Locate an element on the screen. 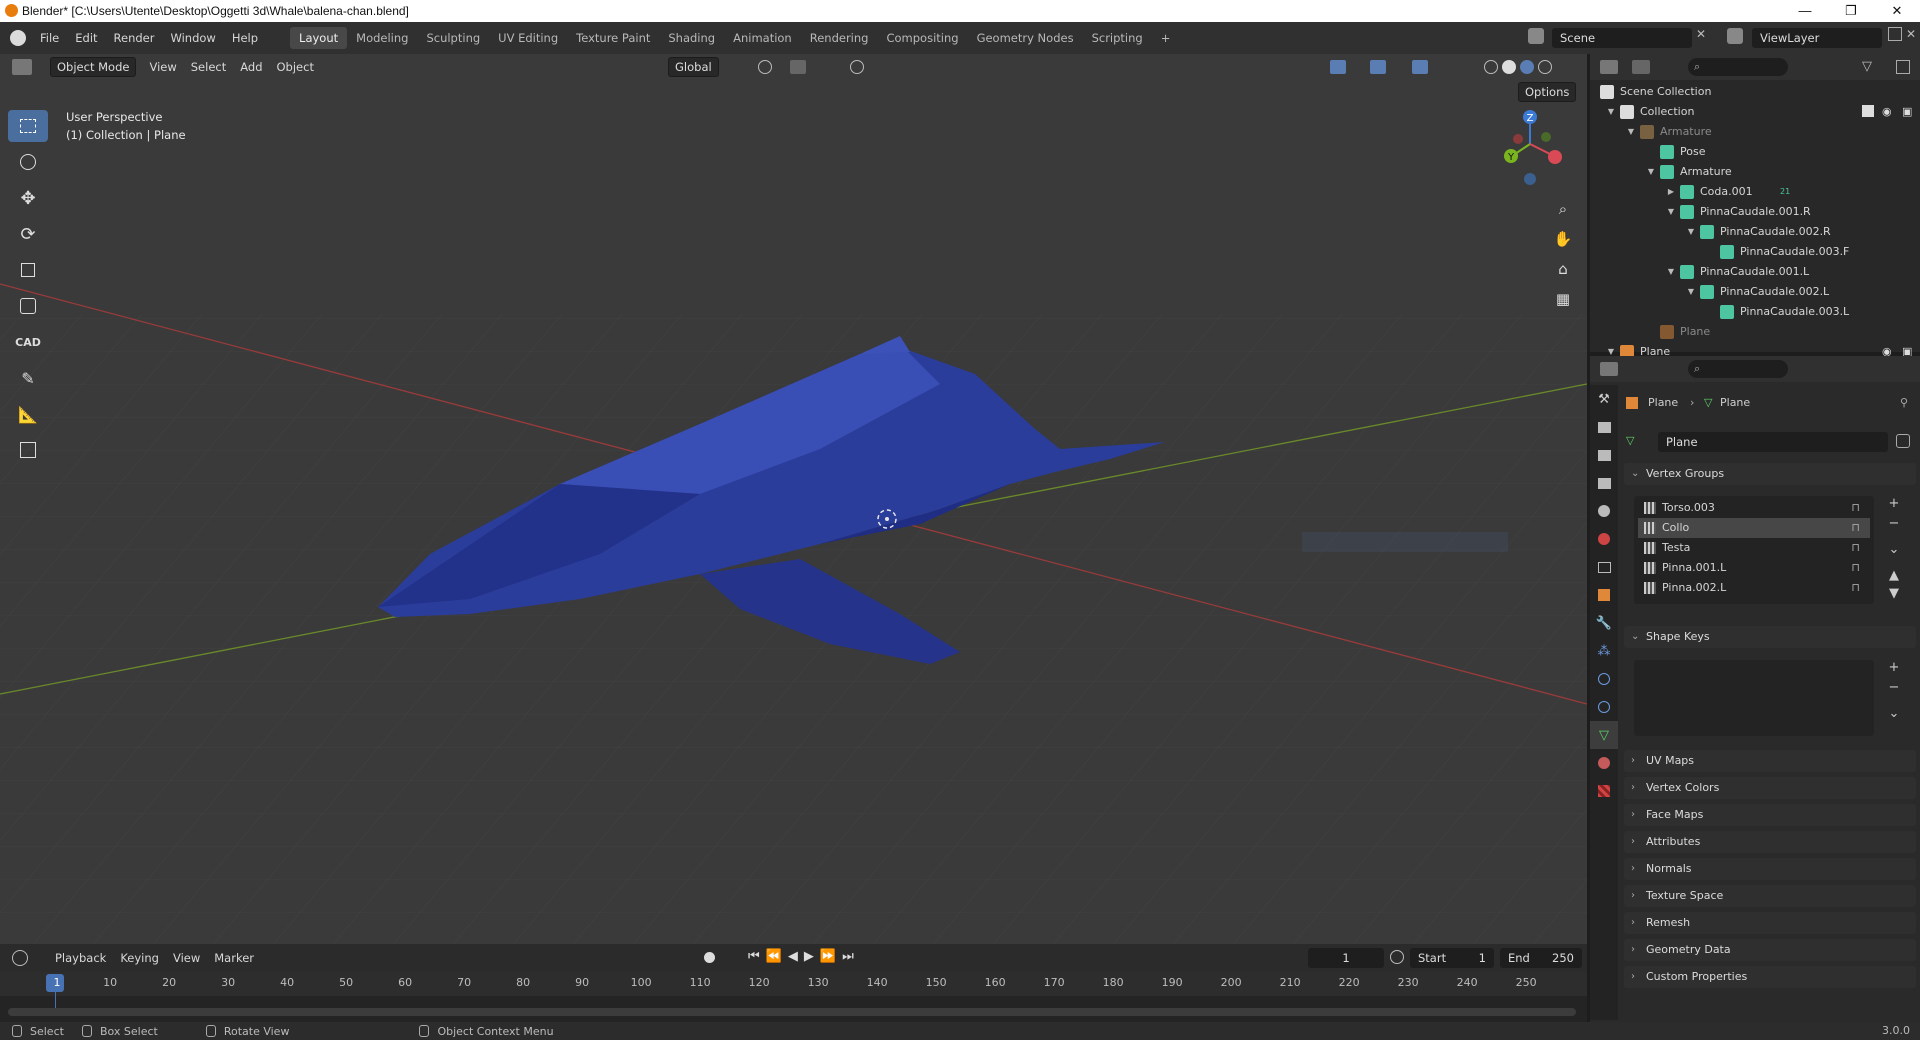  annotate-tool-icon: ✎ is located at coordinates (28, 378).